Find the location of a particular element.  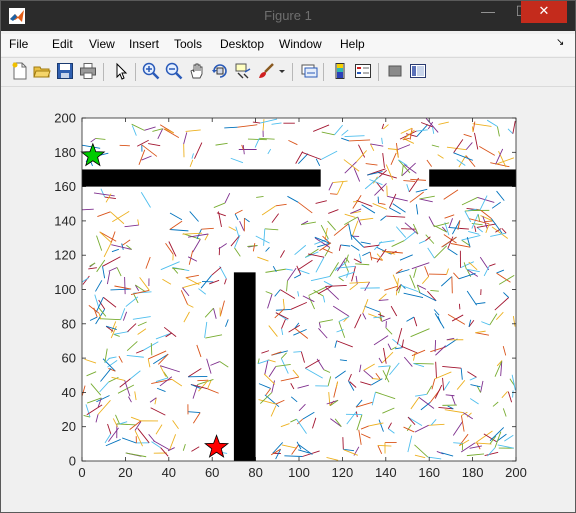

y-tick-label: 120 is located at coordinates (65, 255).